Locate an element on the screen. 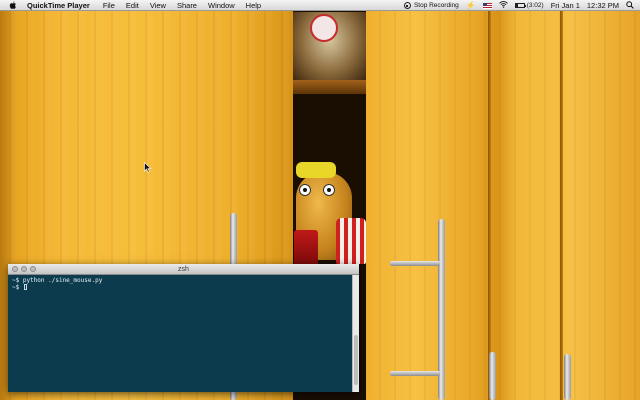  terminal-title: zsh is located at coordinates (183, 269).